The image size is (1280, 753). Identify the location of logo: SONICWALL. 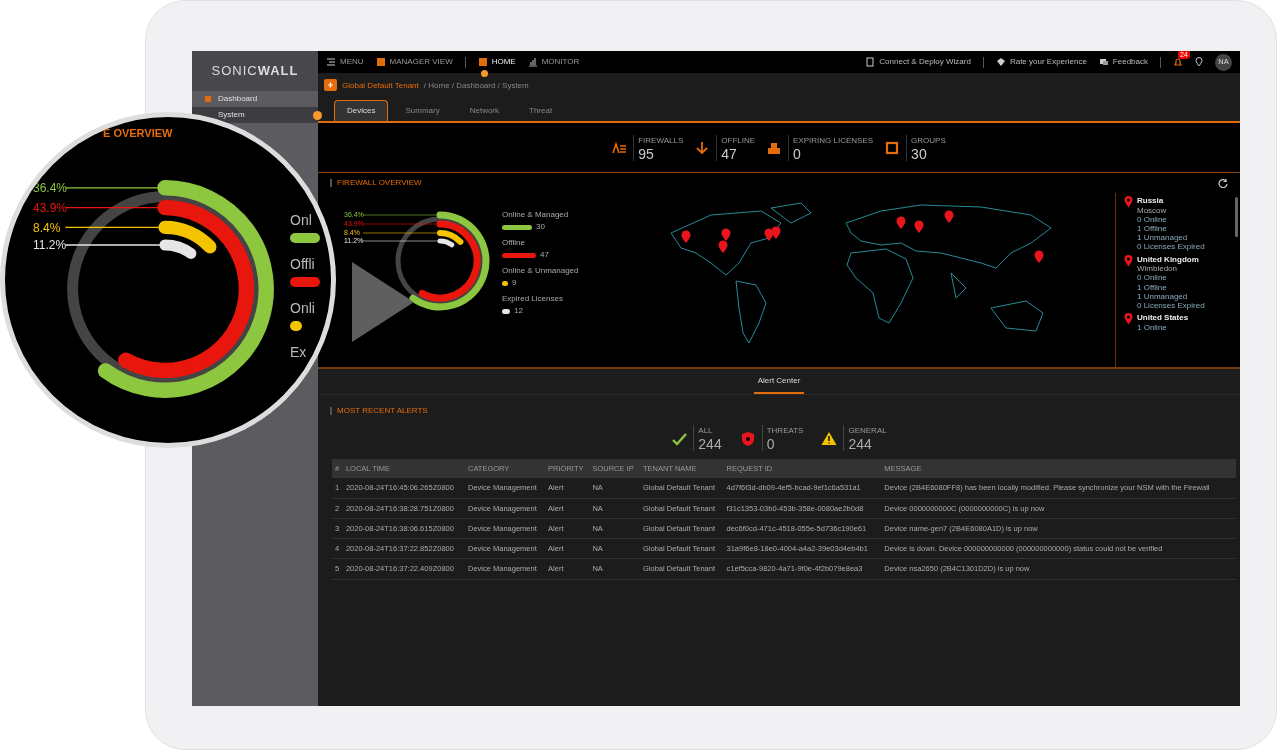
(255, 71).